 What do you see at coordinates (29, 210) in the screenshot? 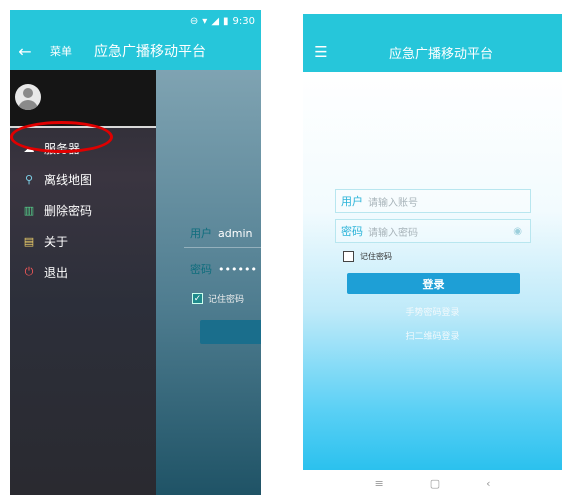
I see `trash-icon: ▥` at bounding box center [29, 210].